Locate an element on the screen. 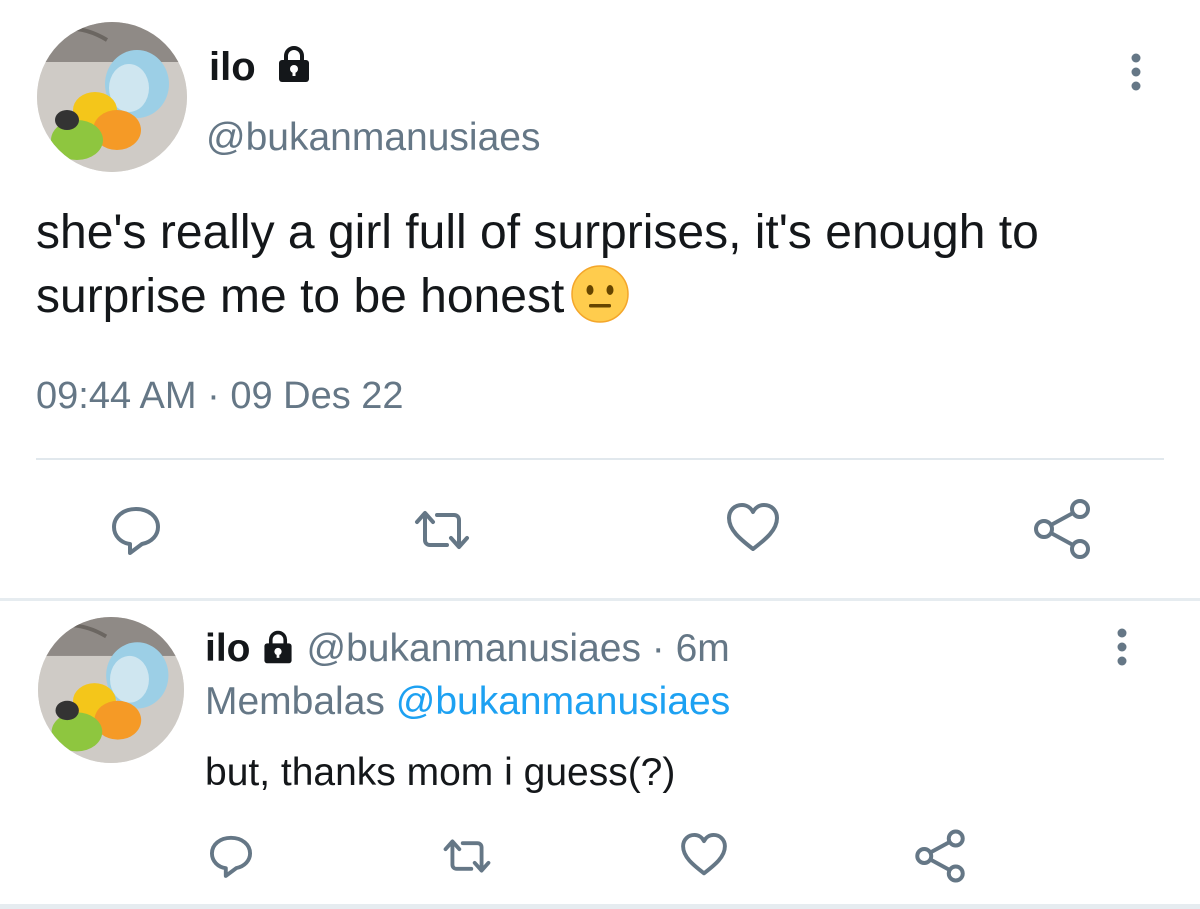 Image resolution: width=1200 pixels, height=909 pixels. replying-to: Membalas @bukanmanusiaes is located at coordinates (467, 702).